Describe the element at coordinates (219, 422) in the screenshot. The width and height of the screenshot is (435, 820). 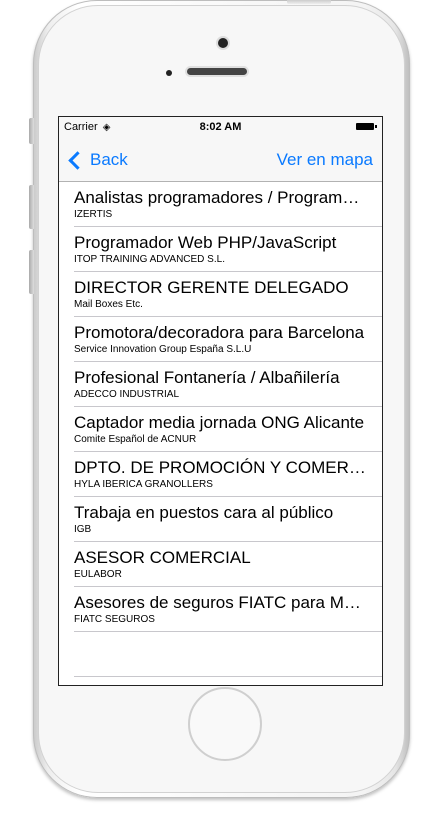
I see `job-title: Captador media jornada ONG Alicante` at that location.